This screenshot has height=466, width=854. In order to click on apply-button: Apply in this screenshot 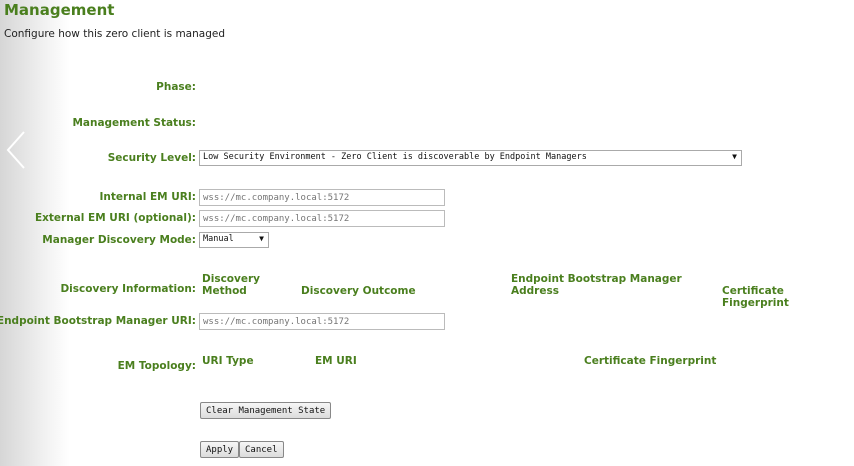, I will do `click(220, 449)`.